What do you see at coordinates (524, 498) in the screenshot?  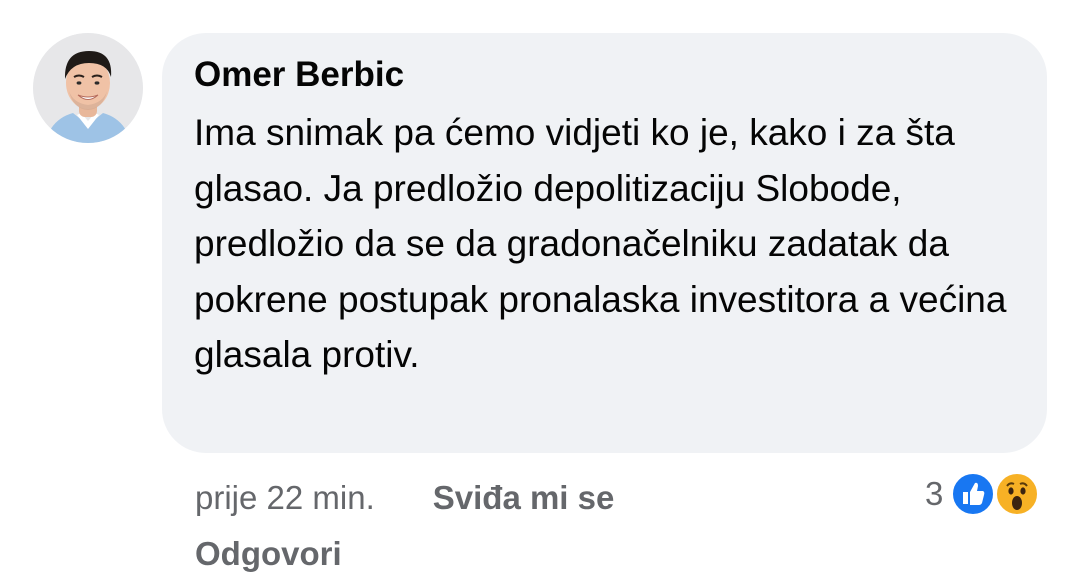 I see `like-button: Sviđa mi se` at bounding box center [524, 498].